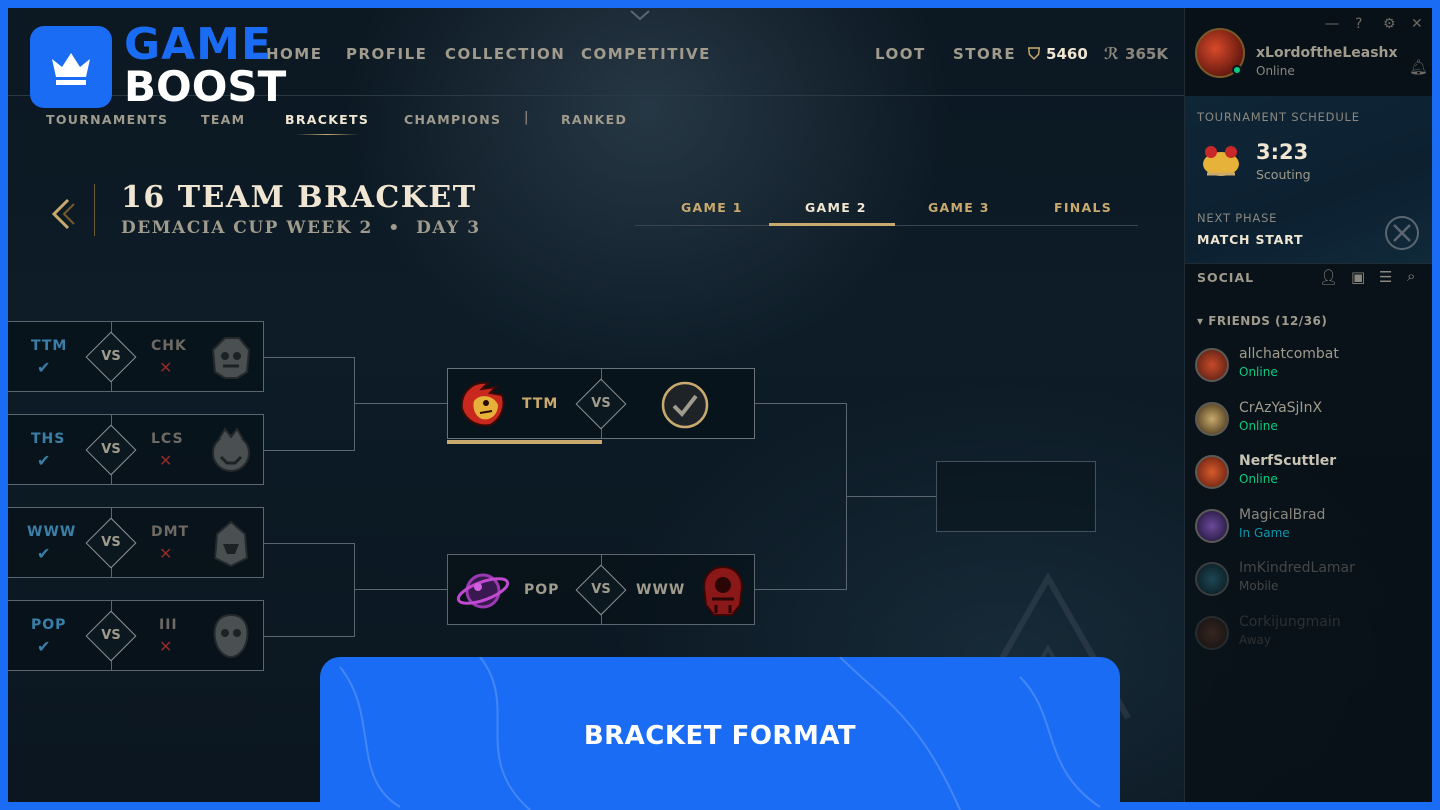 This screenshot has height=810, width=1440. What do you see at coordinates (1389, 24) in the screenshot?
I see `gear-icon: ⚙` at bounding box center [1389, 24].